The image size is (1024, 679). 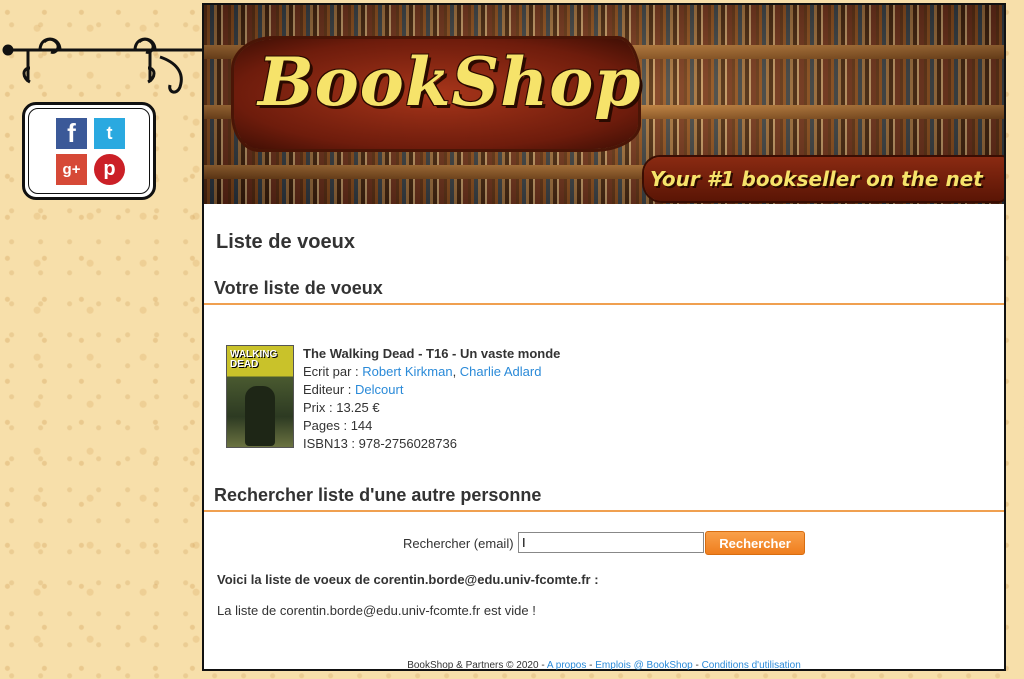 What do you see at coordinates (604, 498) in the screenshot?
I see `search-section-title: Rechercher liste d'une autre personne` at bounding box center [604, 498].